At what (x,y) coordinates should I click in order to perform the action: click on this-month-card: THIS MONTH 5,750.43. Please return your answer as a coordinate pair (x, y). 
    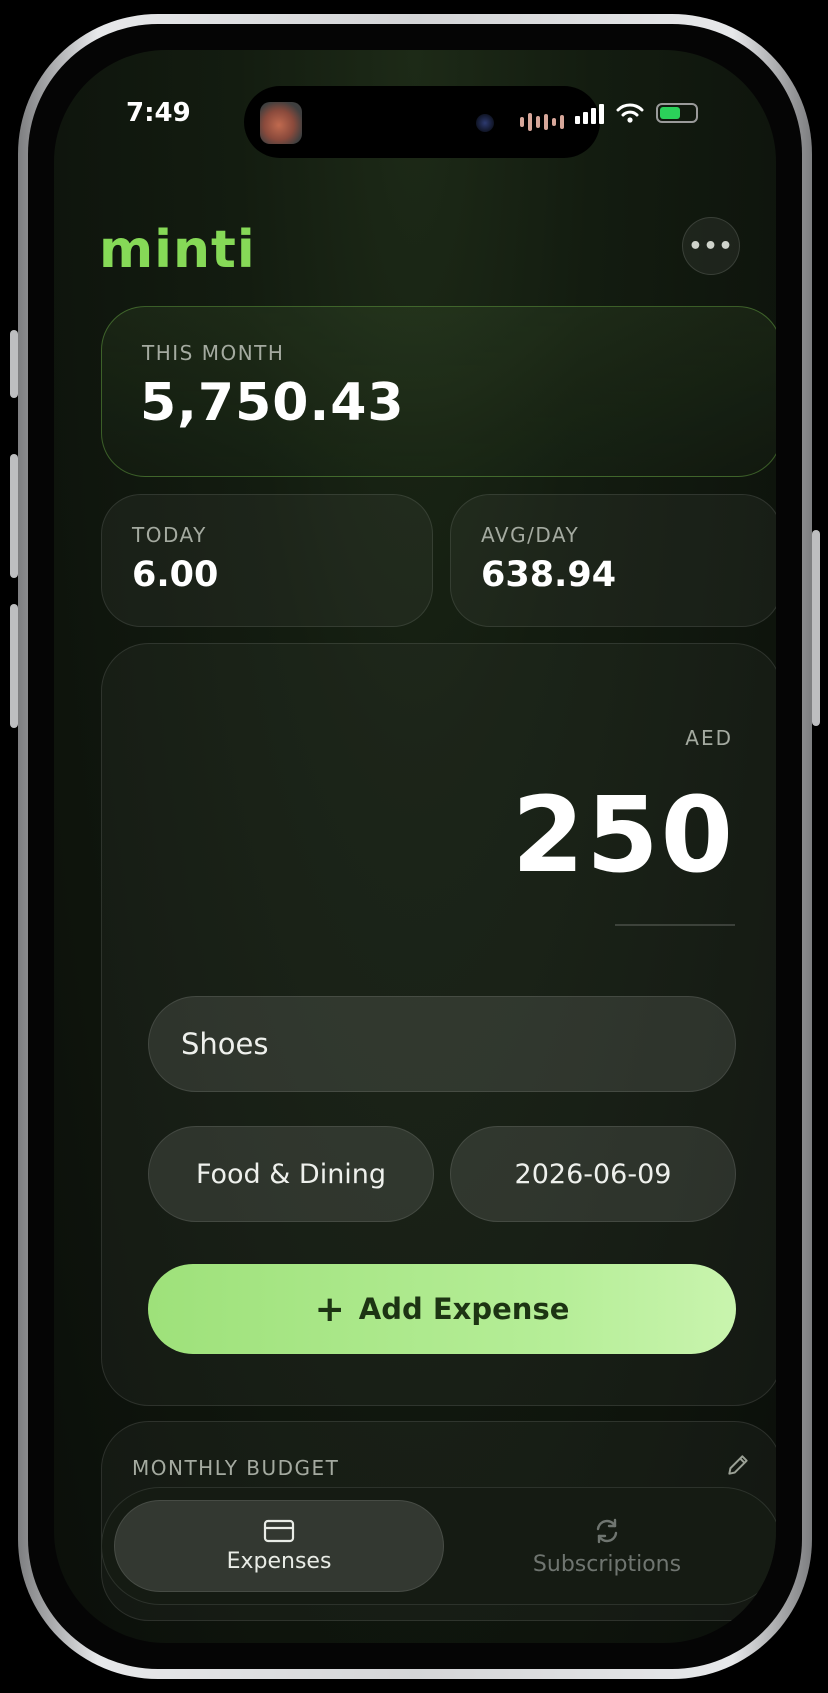
    Looking at the image, I should click on (438, 391).